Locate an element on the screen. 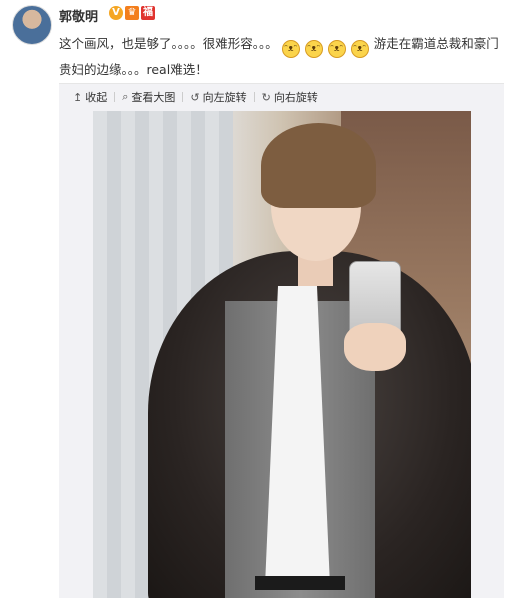 The image size is (510, 598). rotate-right-button: ↻ 向右旋转 is located at coordinates (290, 97).